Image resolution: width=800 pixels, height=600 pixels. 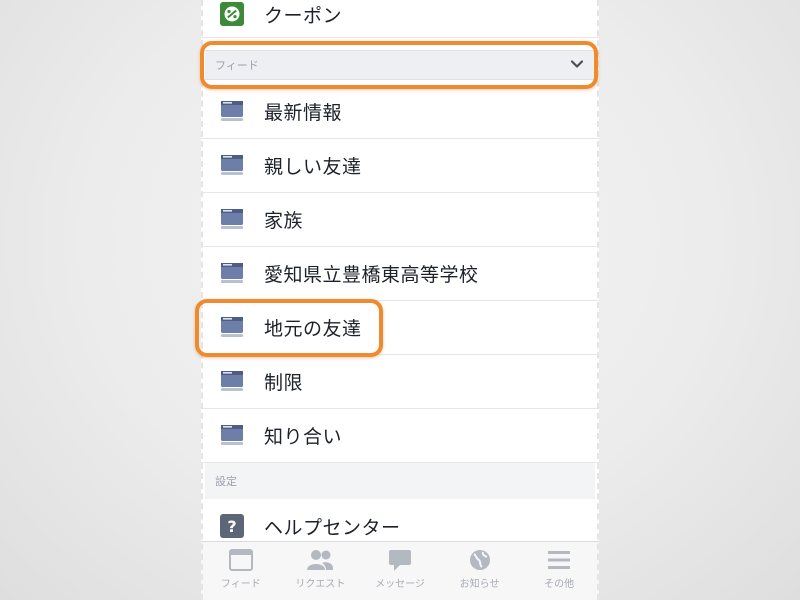 What do you see at coordinates (303, 436) in the screenshot?
I see `feed-list-label: 知り合い` at bounding box center [303, 436].